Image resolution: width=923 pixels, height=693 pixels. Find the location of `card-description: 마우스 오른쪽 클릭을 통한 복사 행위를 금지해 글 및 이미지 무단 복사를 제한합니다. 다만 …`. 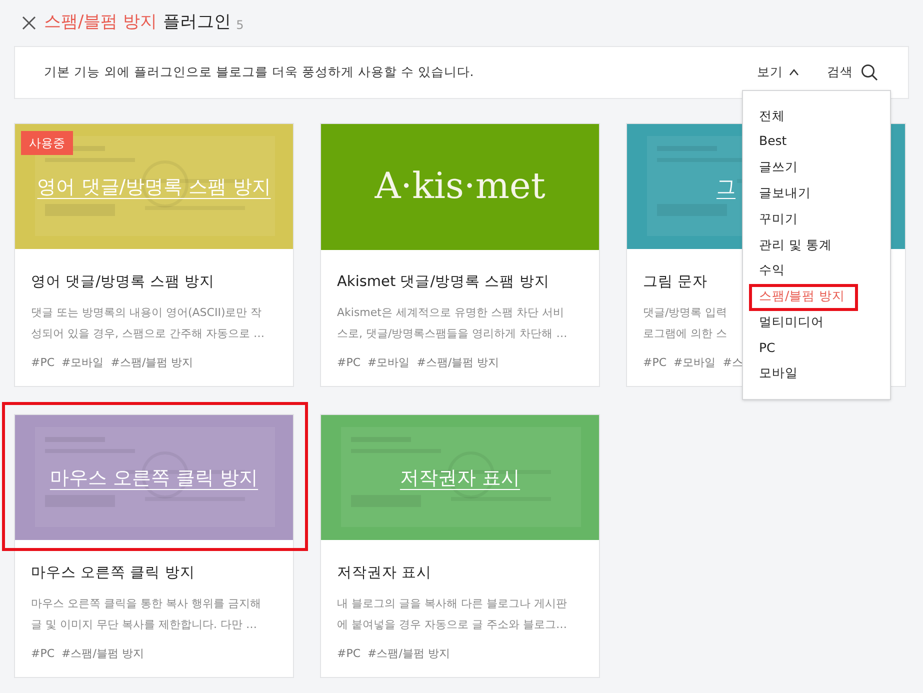

card-description: 마우스 오른쪽 클릭을 통한 복사 행위를 금지해 글 및 이미지 무단 복사를 제한합니다. 다만 … is located at coordinates (146, 614).